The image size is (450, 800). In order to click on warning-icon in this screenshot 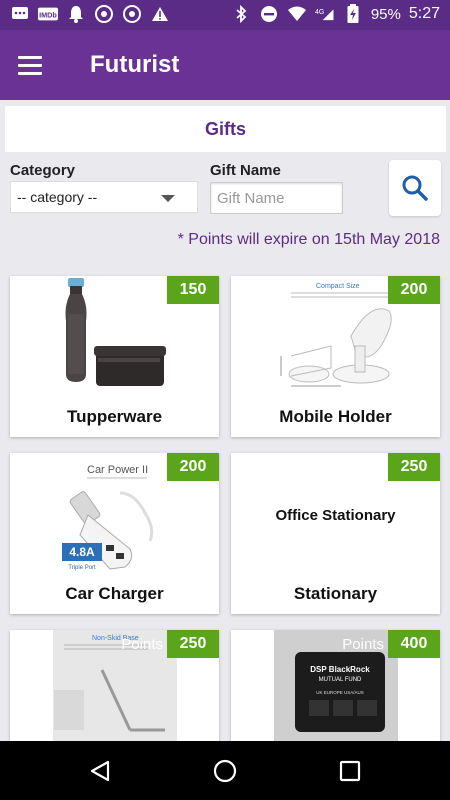, I will do `click(160, 14)`.